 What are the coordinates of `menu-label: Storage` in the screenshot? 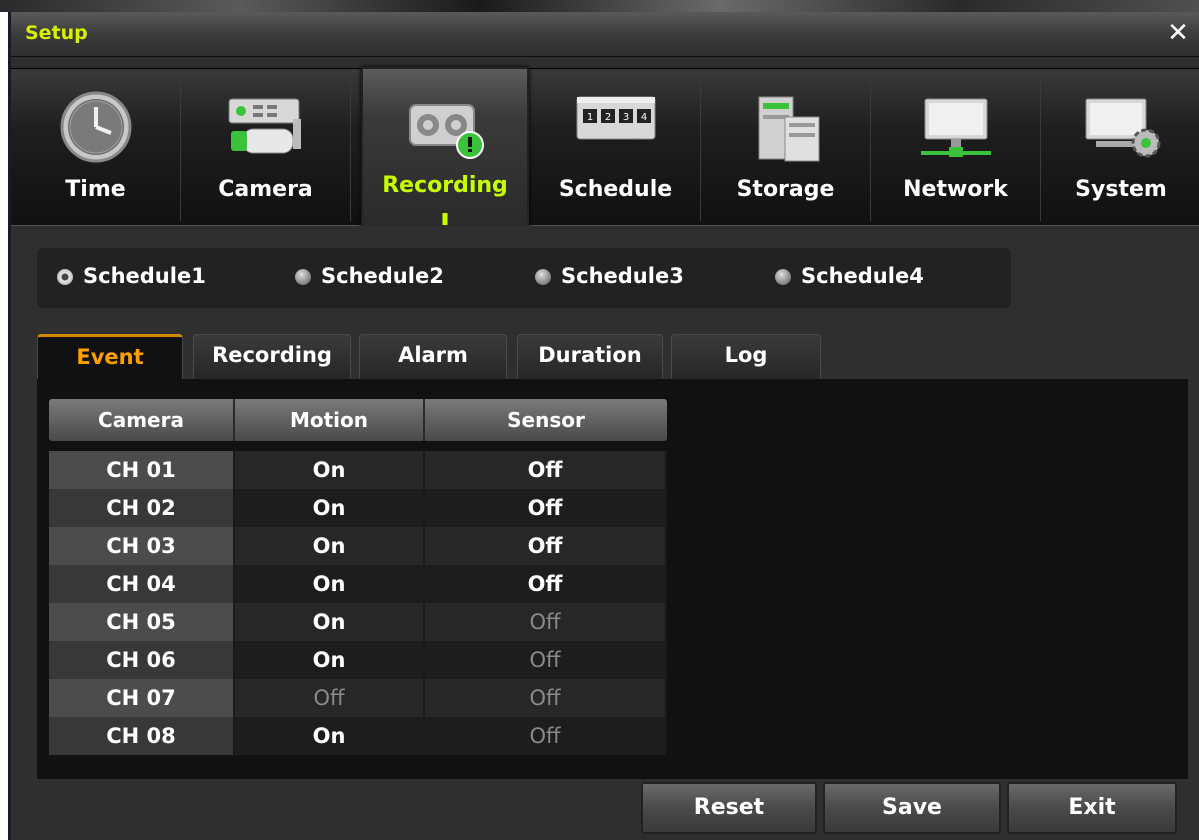 It's located at (785, 189).